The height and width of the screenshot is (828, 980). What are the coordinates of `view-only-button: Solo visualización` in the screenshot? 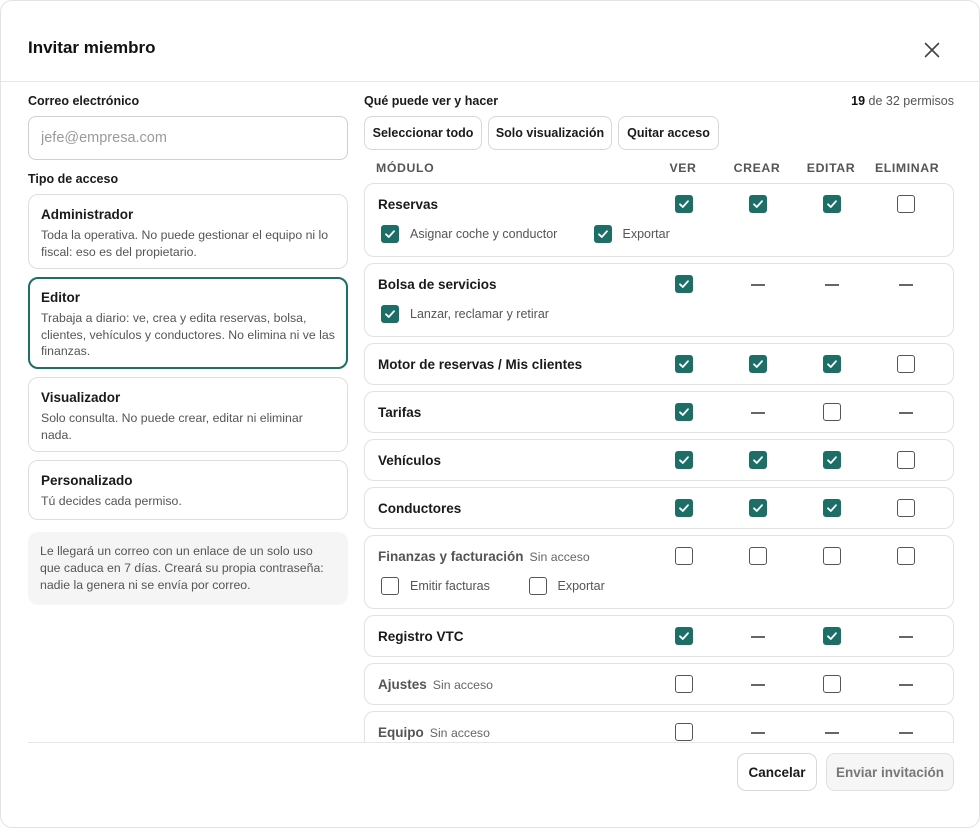 It's located at (550, 133).